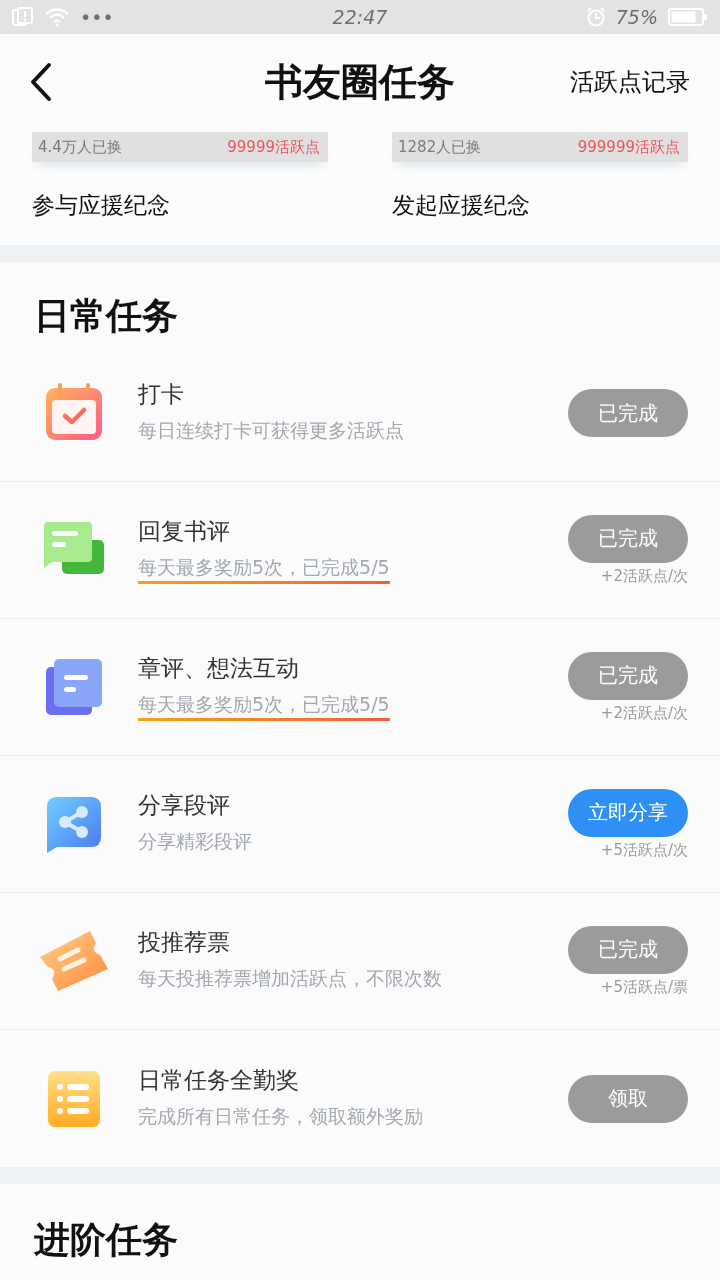 The image size is (720, 1280). I want to click on reward-text: +5活跃点/票, so click(644, 987).